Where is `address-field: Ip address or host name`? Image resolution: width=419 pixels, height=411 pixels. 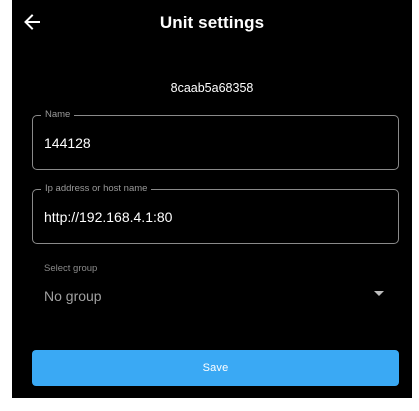
address-field: Ip address or host name is located at coordinates (215, 213).